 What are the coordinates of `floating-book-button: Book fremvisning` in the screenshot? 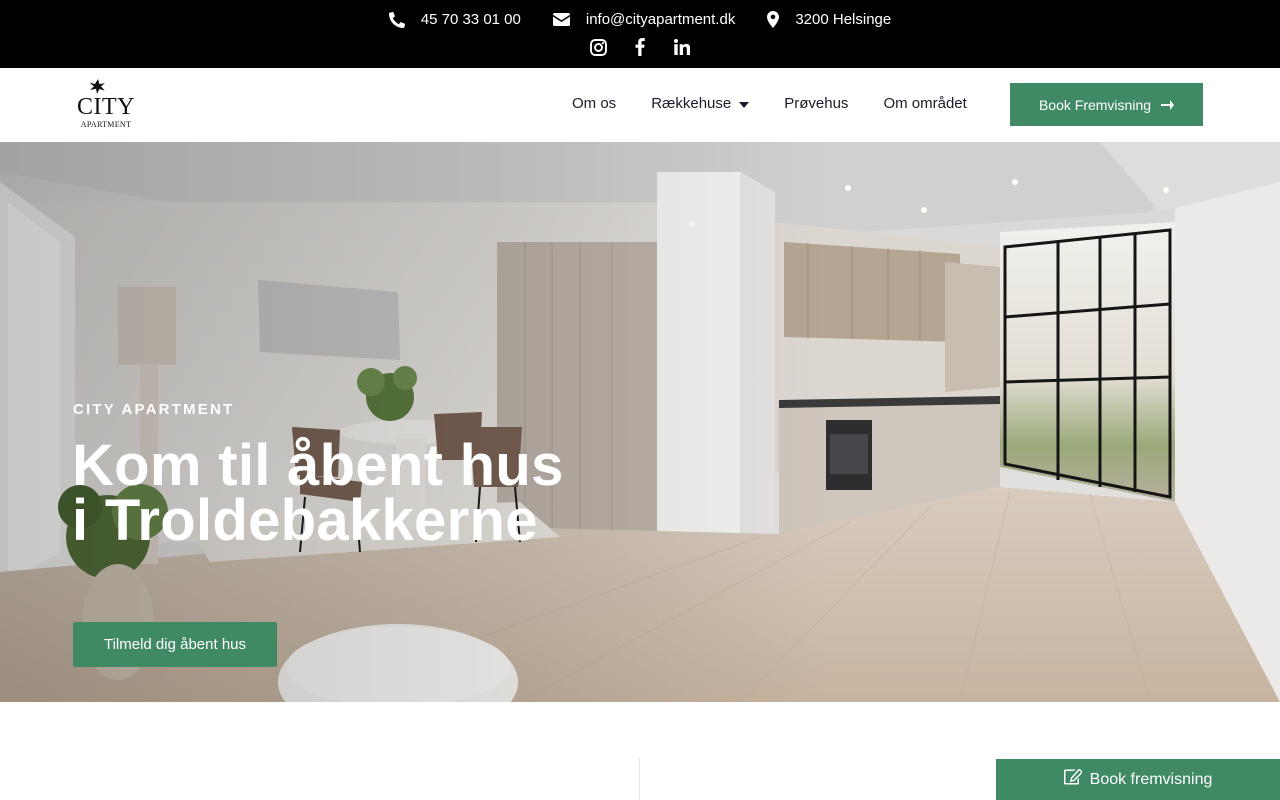 It's located at (1138, 779).